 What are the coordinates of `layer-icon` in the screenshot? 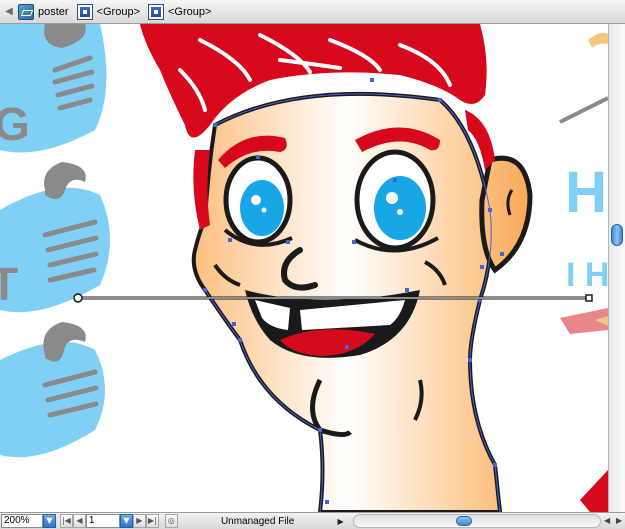 It's located at (26, 11).